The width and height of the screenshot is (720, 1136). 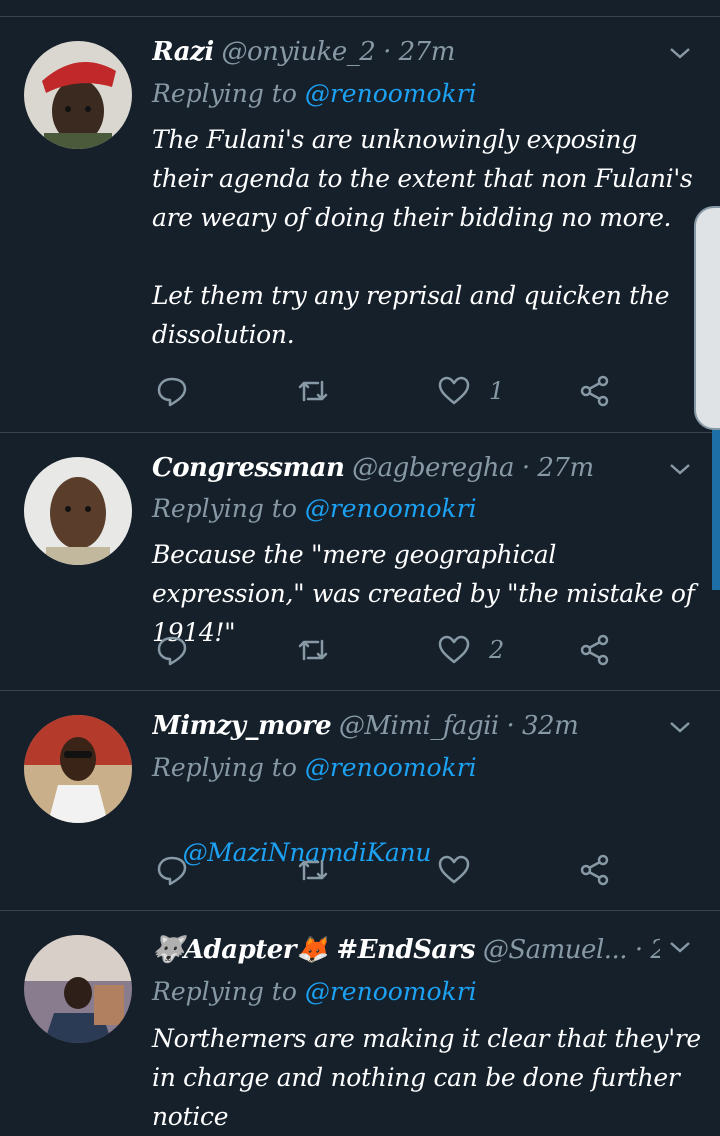 I want to click on timestamp: 26m, so click(x=655, y=950).